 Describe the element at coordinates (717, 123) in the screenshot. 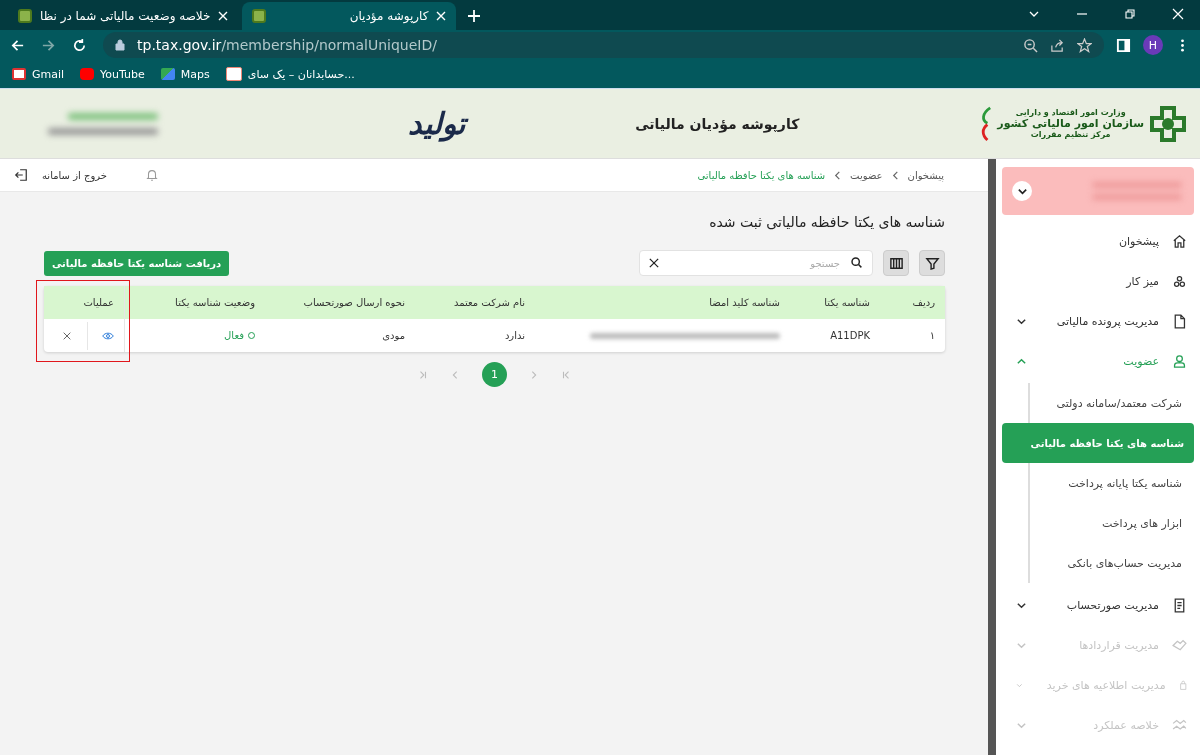

I see `app-title: کارپوشه مؤدیان مالیاتی` at that location.